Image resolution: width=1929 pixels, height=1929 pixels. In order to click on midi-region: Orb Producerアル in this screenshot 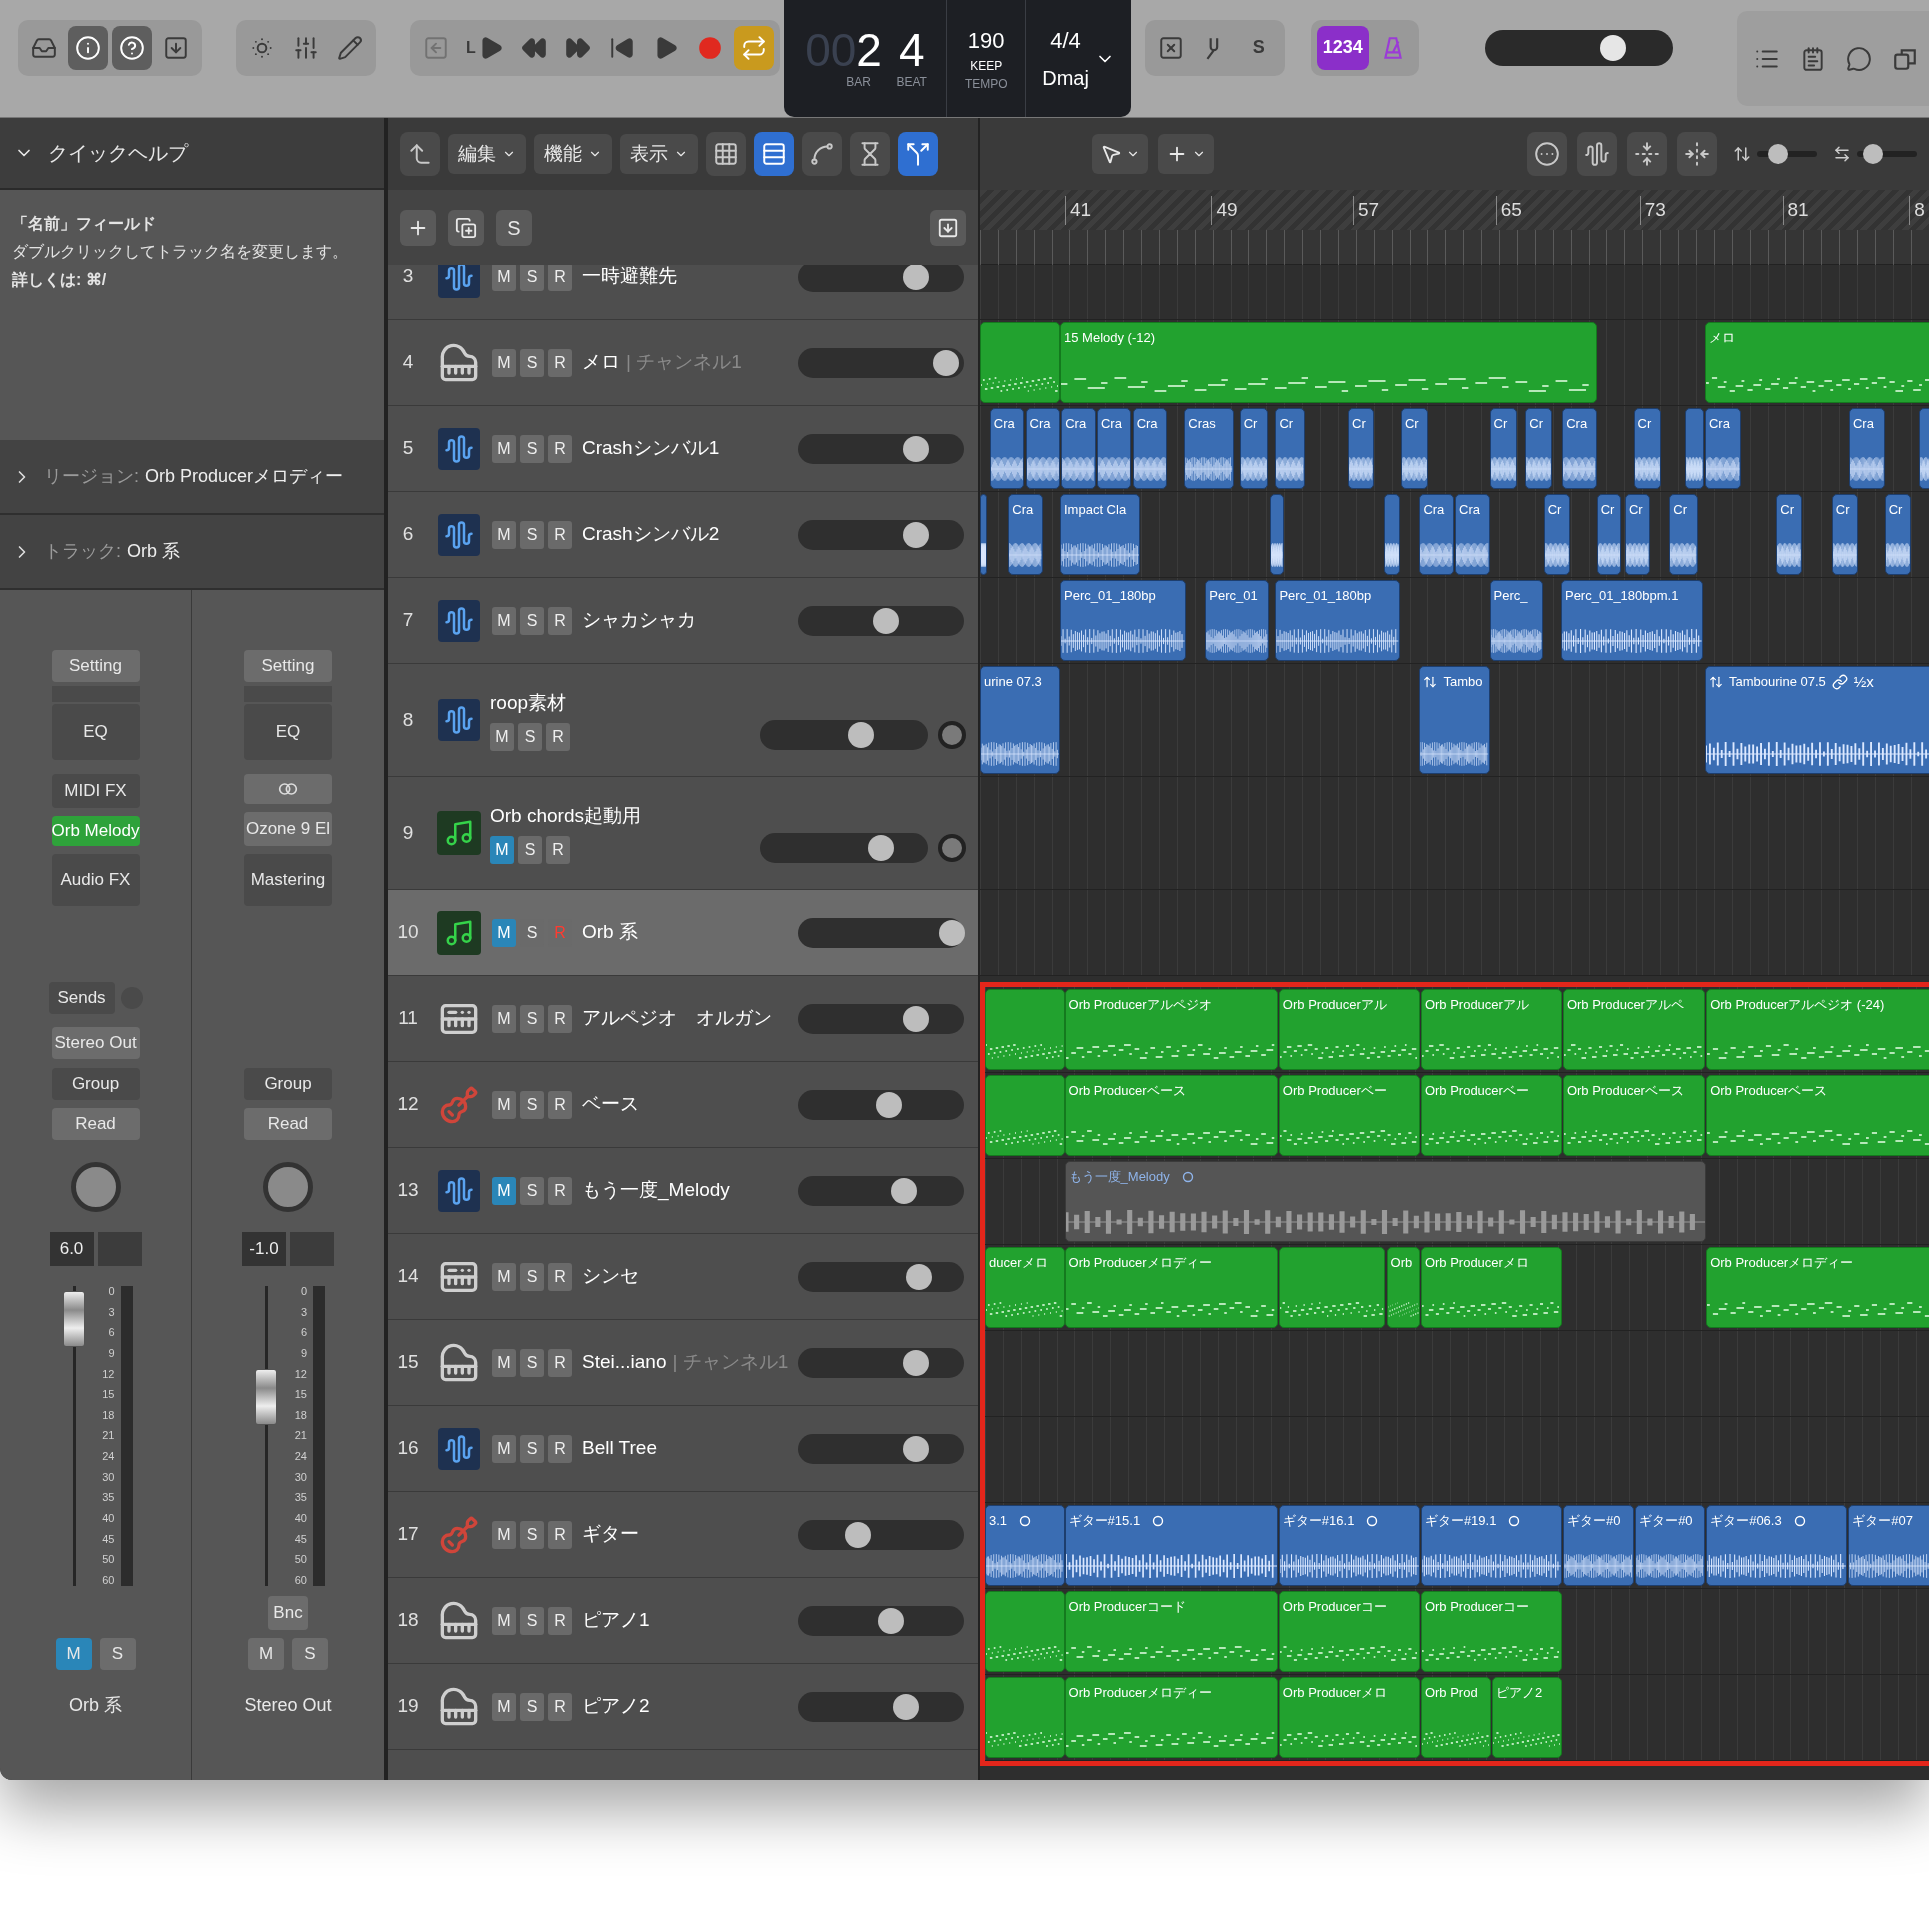, I will do `click(1491, 1029)`.